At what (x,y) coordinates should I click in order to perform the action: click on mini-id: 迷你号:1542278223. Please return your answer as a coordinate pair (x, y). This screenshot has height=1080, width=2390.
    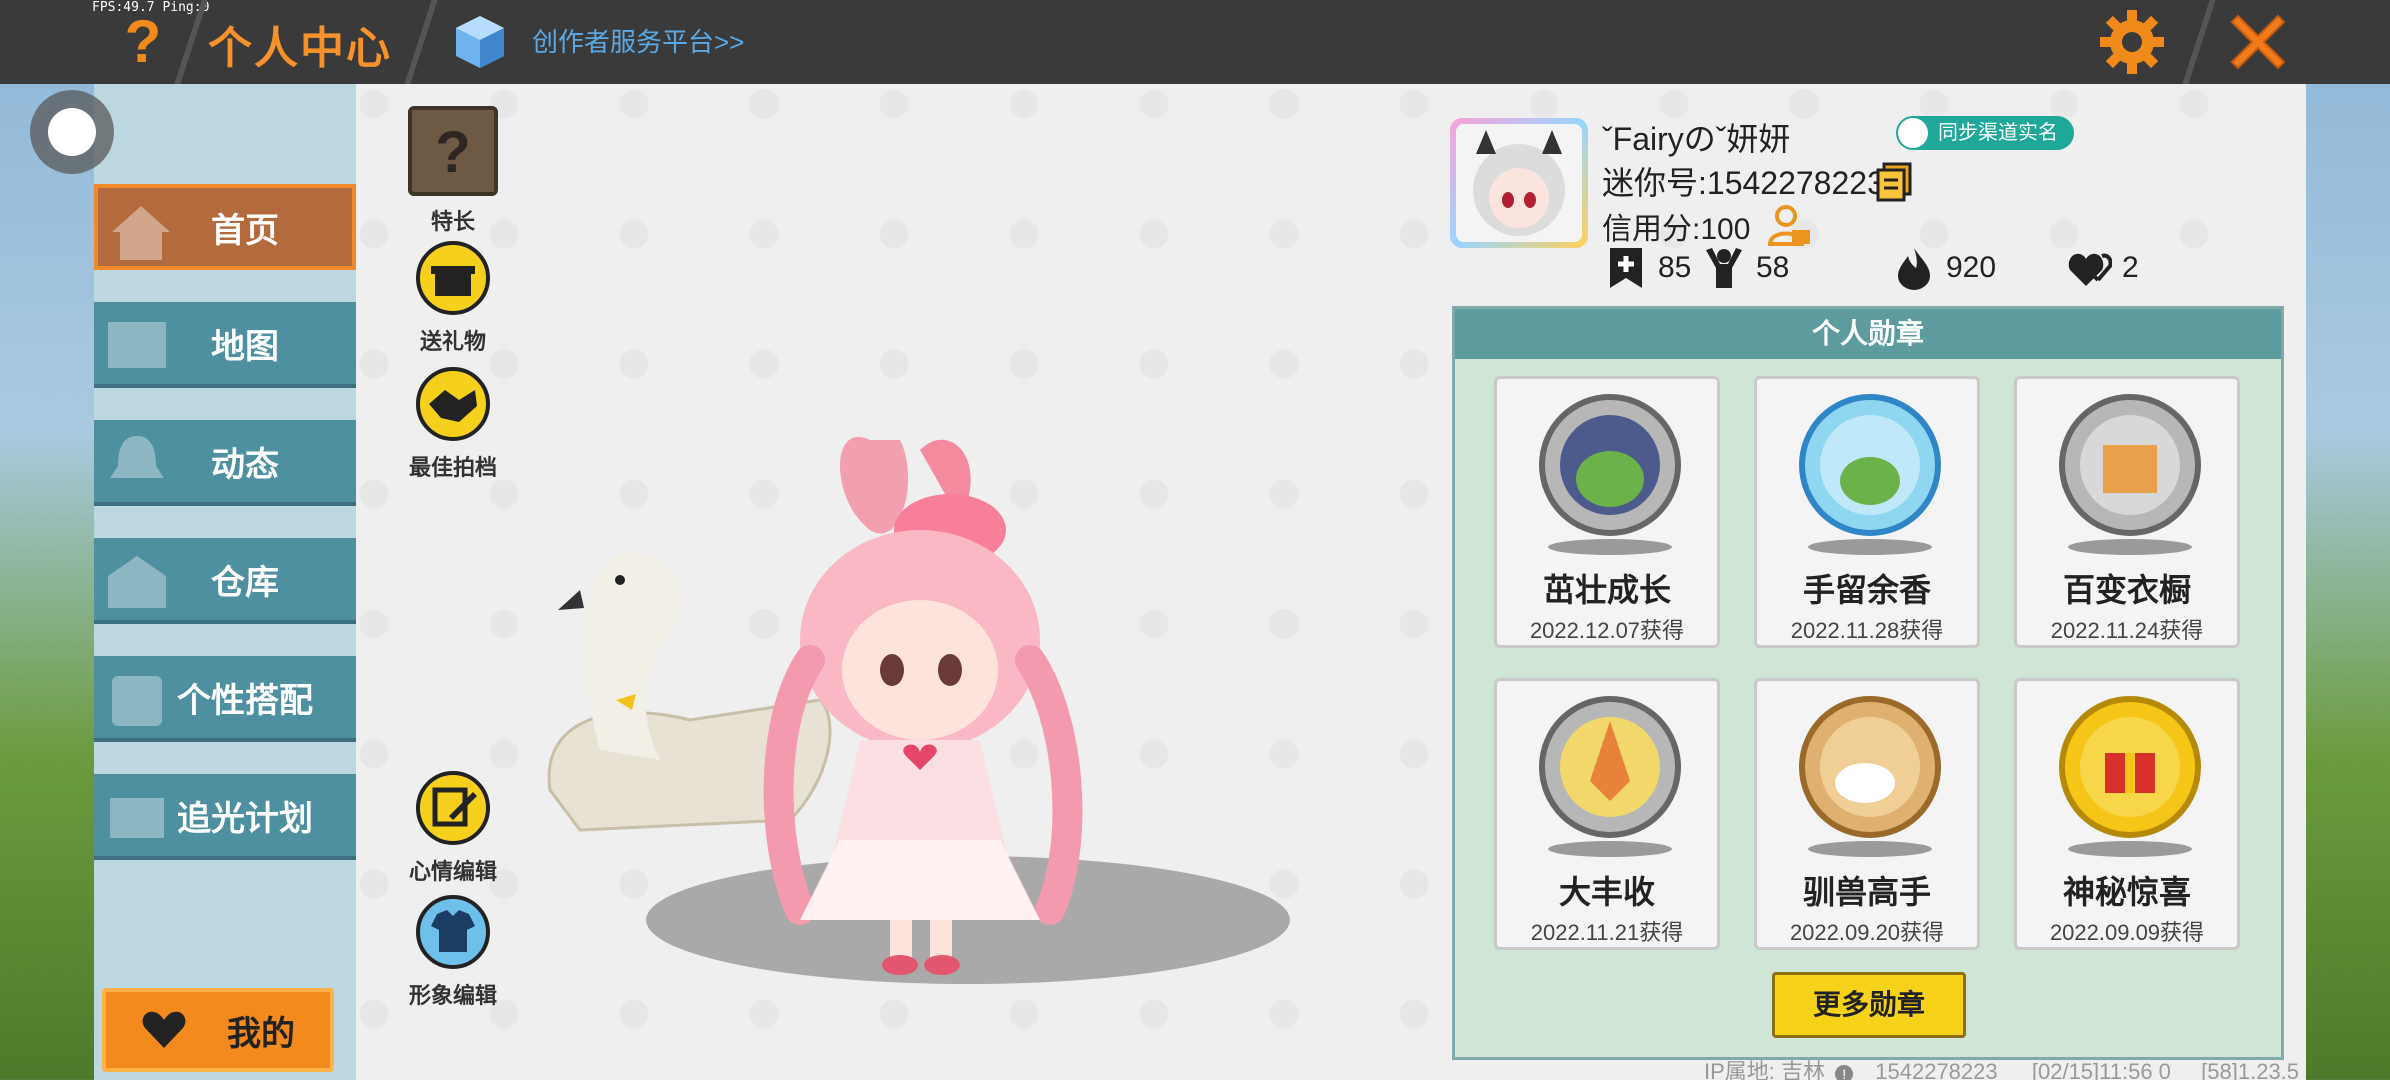
    Looking at the image, I should click on (1743, 183).